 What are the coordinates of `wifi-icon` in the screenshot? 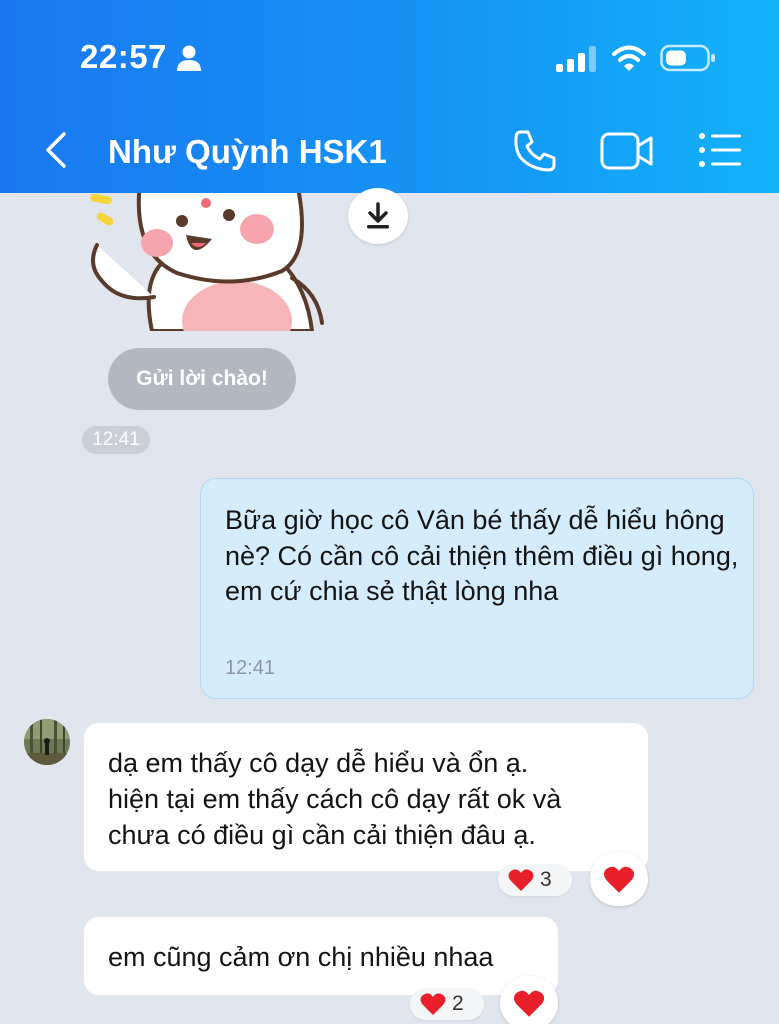 It's located at (629, 58).